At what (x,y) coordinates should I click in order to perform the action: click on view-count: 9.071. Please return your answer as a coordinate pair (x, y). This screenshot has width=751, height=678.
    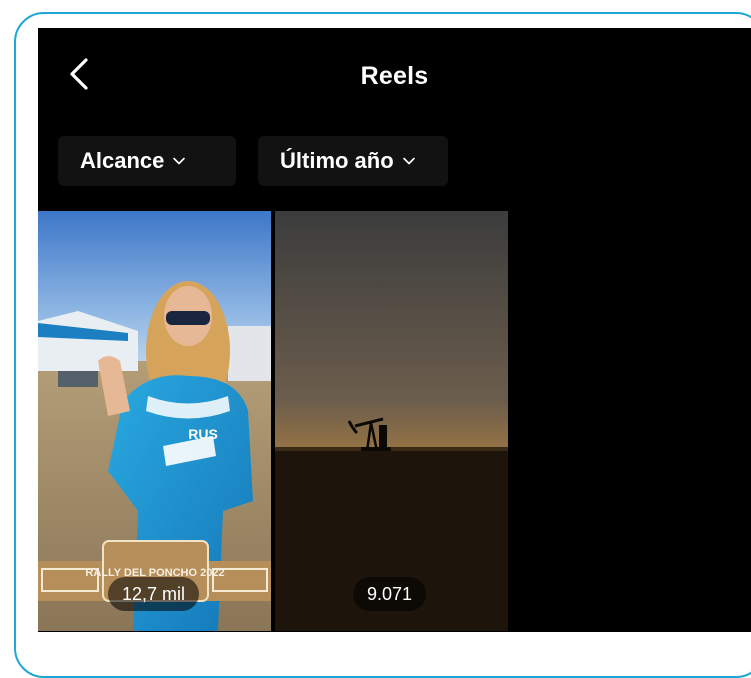
    Looking at the image, I should click on (390, 593).